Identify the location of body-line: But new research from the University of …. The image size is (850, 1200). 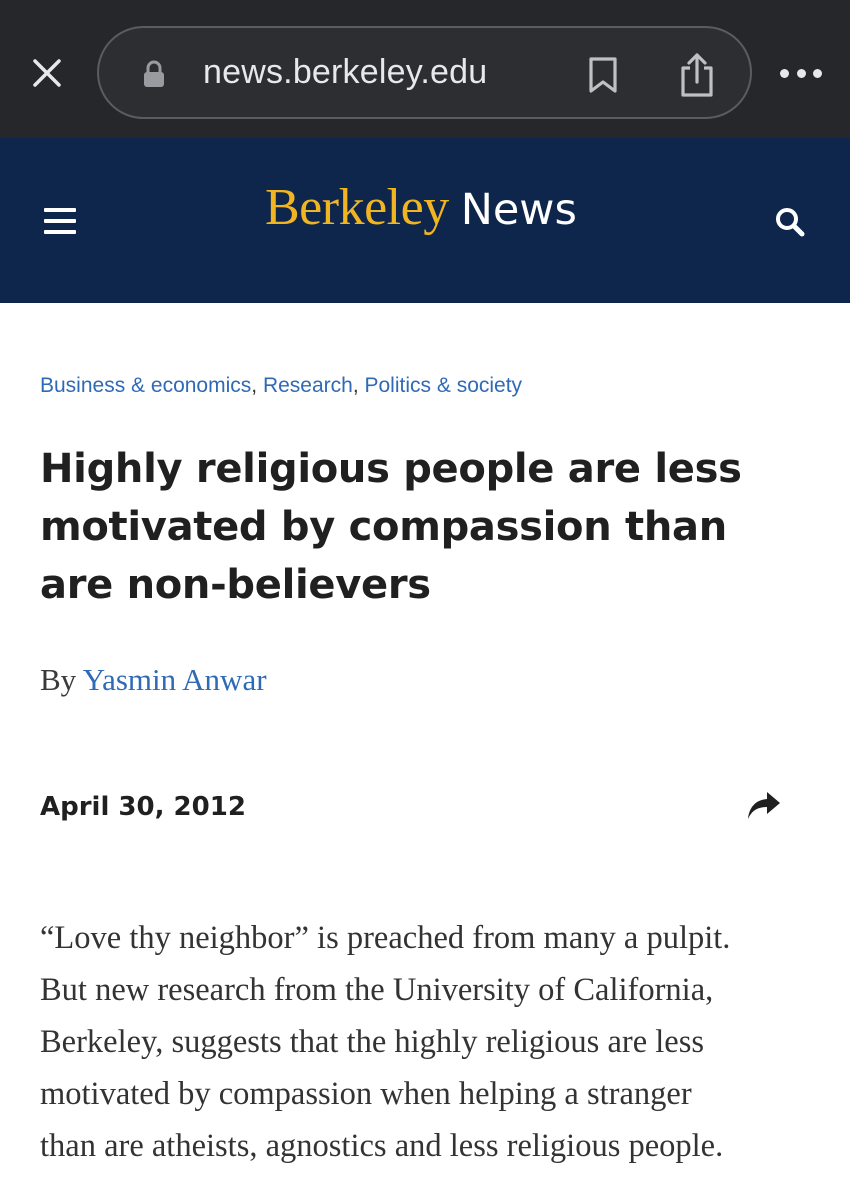
(377, 990).